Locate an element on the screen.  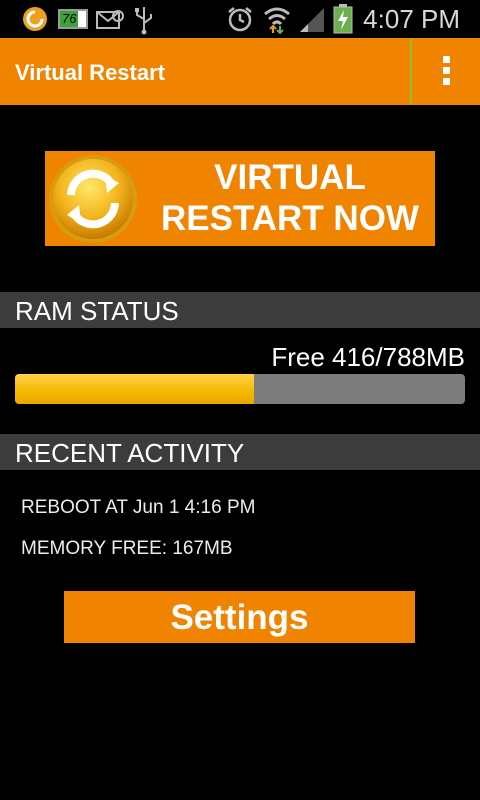
virtual-restart-now-button: VIRTUAL RESTART NOW is located at coordinates (240, 198).